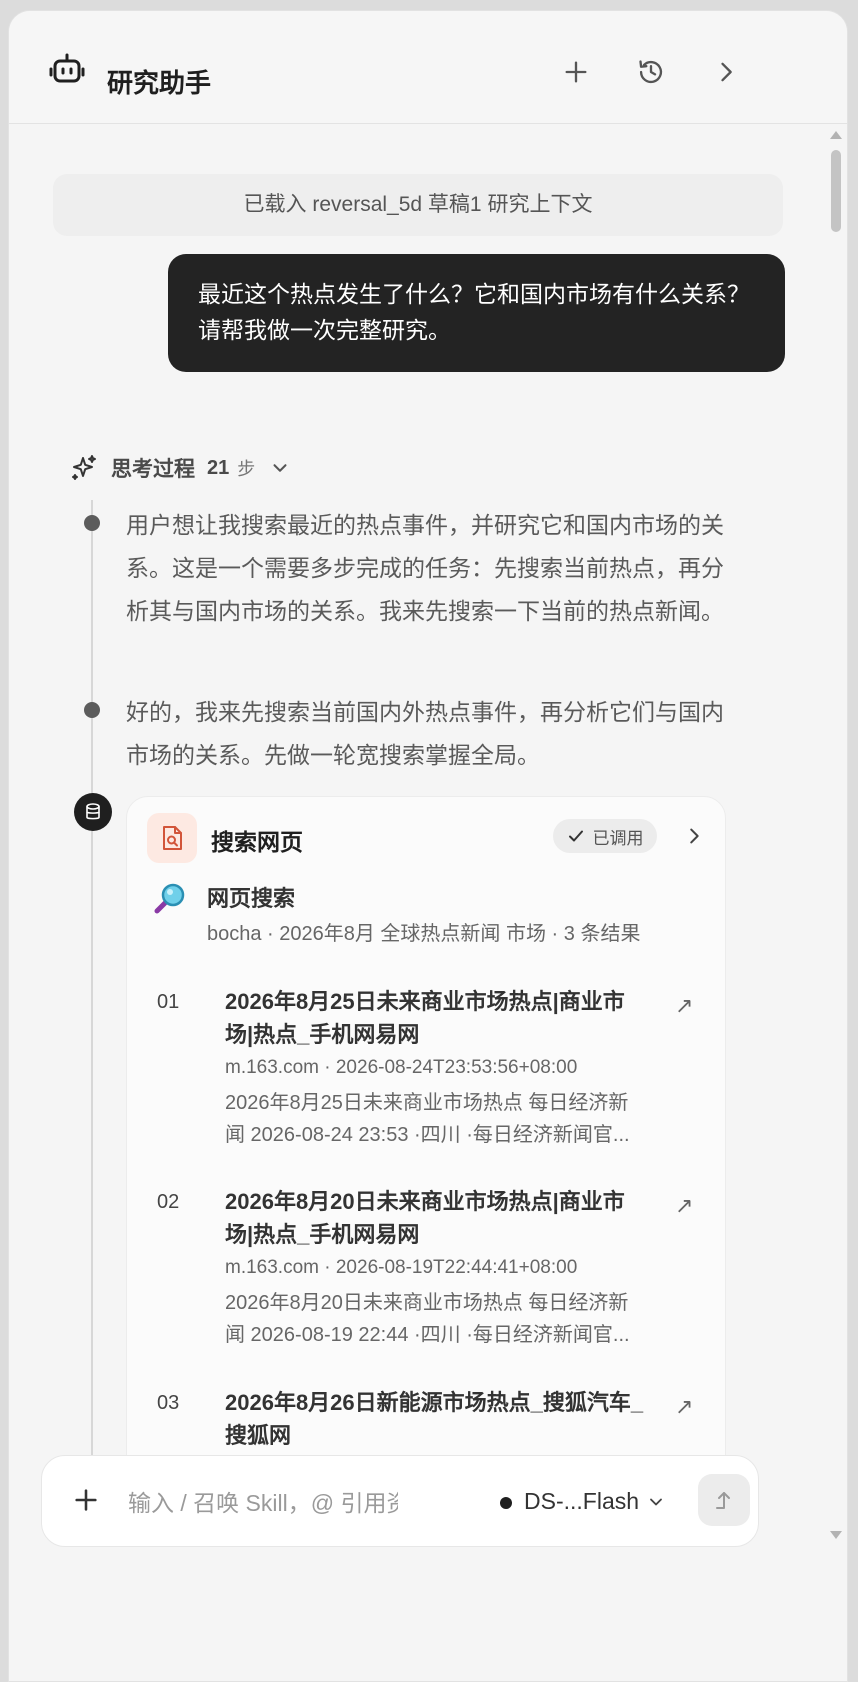  Describe the element at coordinates (581, 1501) in the screenshot. I see `model-selector: DS-...Flash` at that location.